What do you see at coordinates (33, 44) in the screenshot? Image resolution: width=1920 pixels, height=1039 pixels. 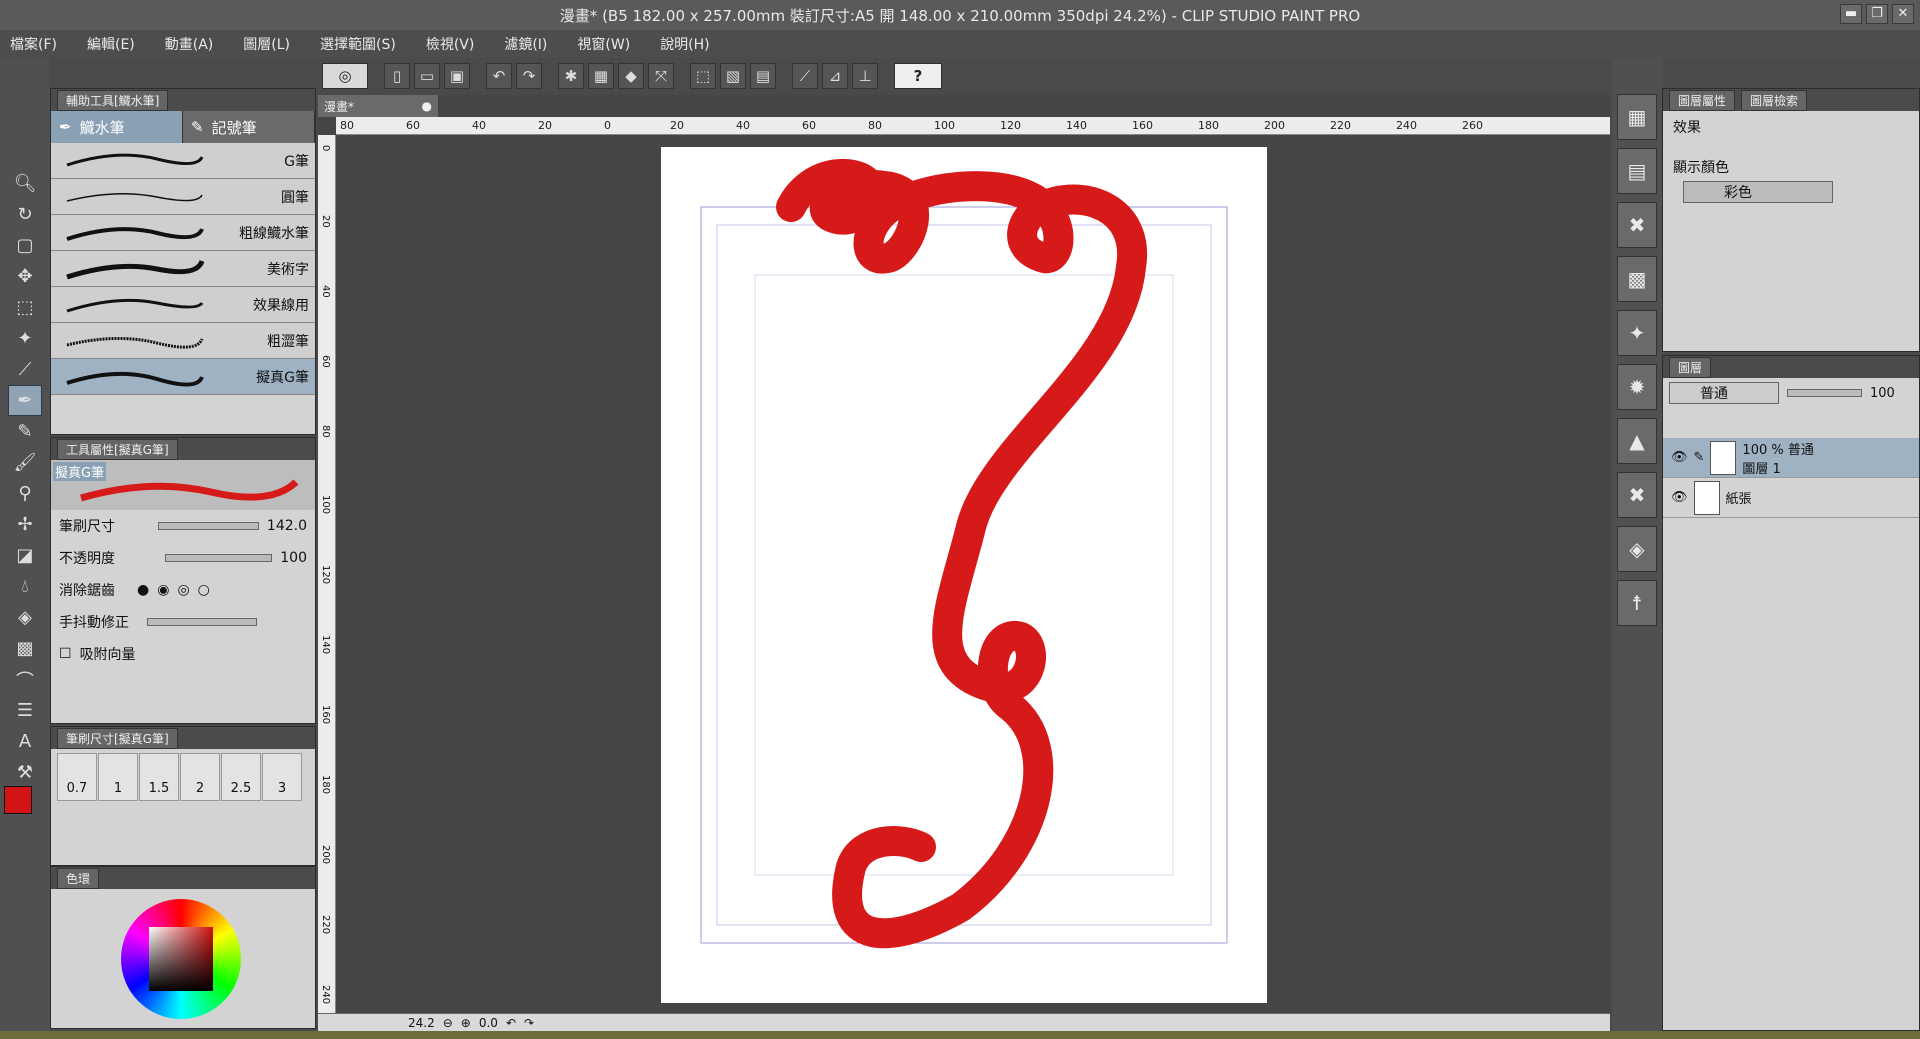 I see `menu-file: 檔案(F)` at bounding box center [33, 44].